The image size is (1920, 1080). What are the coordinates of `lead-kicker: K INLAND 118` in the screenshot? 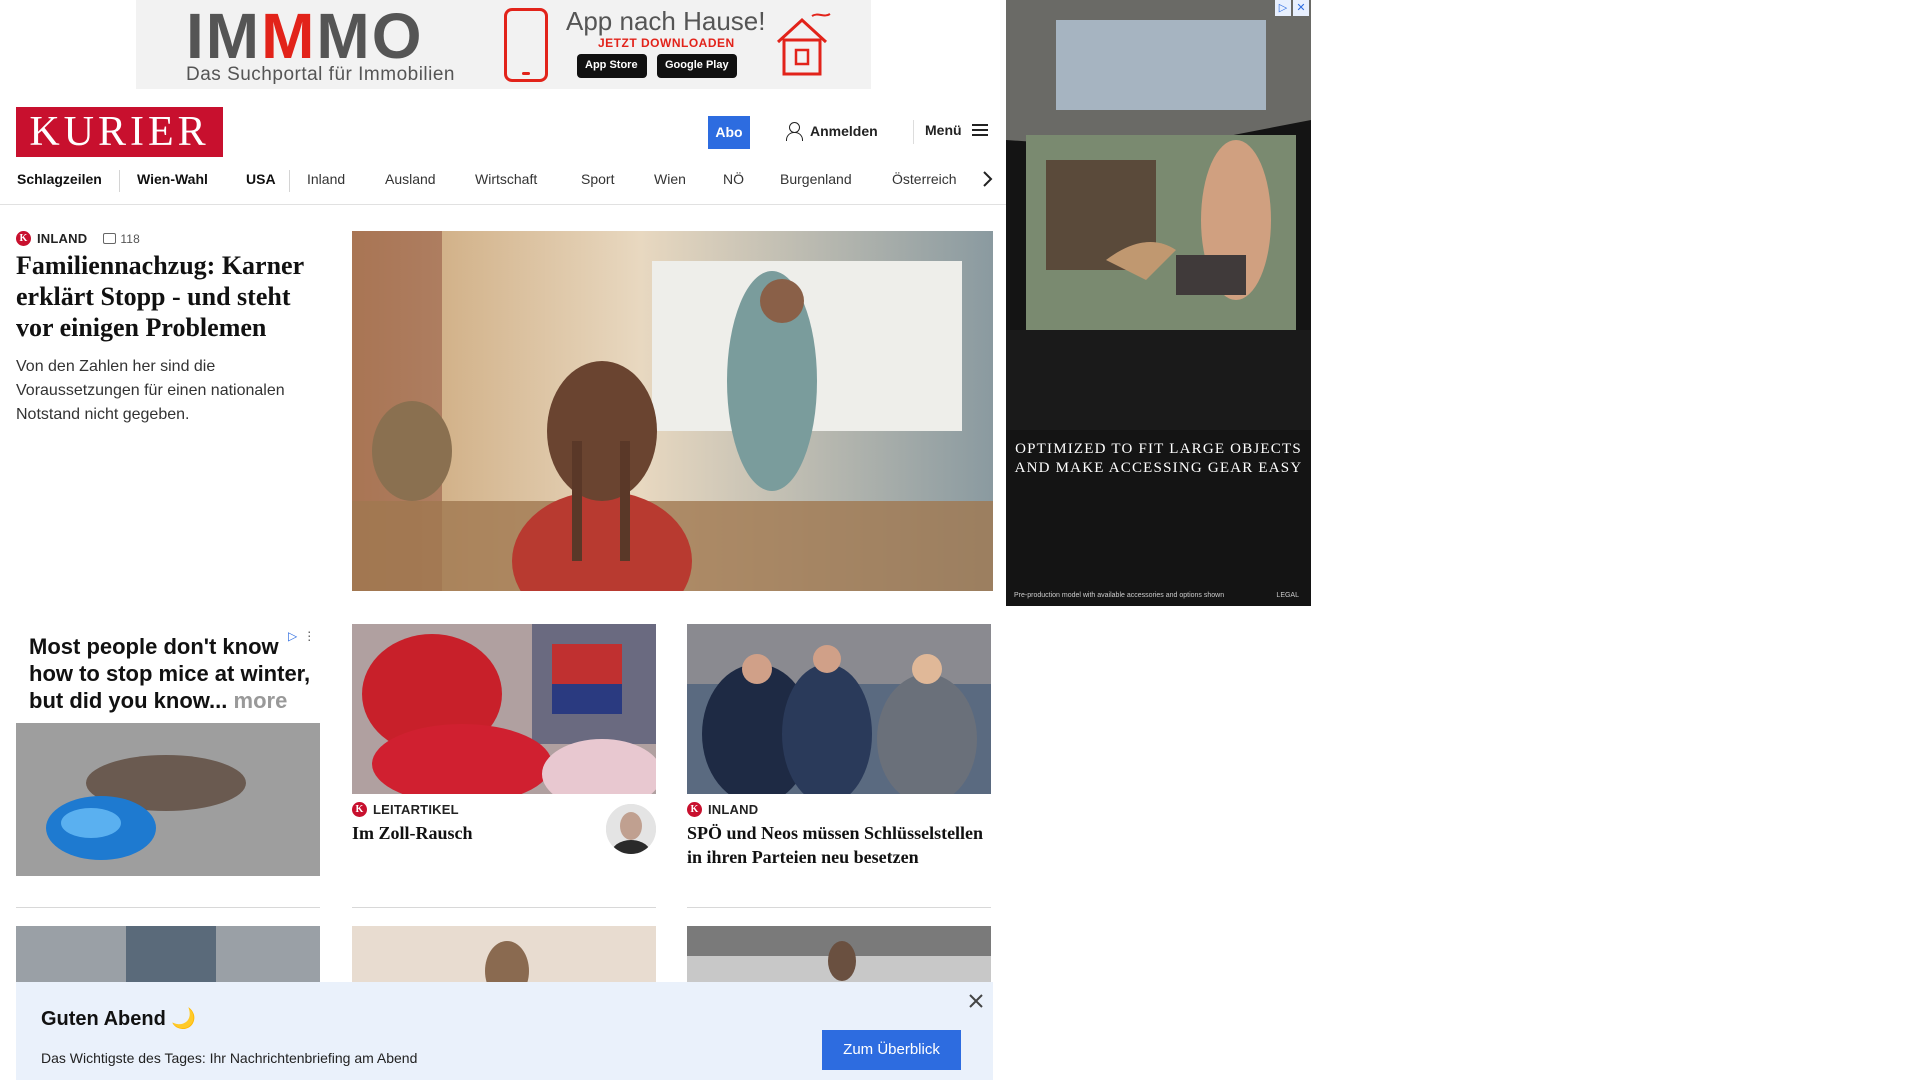 It's located at (78, 238).